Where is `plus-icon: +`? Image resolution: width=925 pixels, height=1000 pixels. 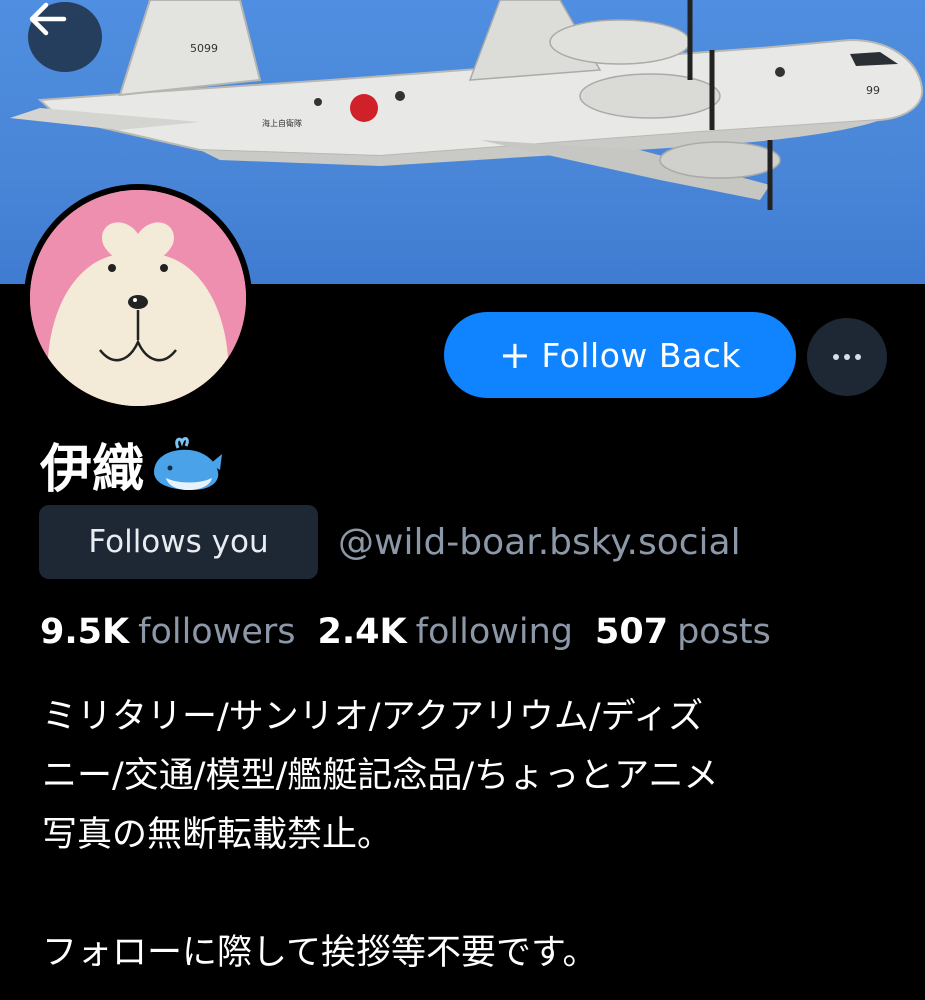 plus-icon: + is located at coordinates (515, 355).